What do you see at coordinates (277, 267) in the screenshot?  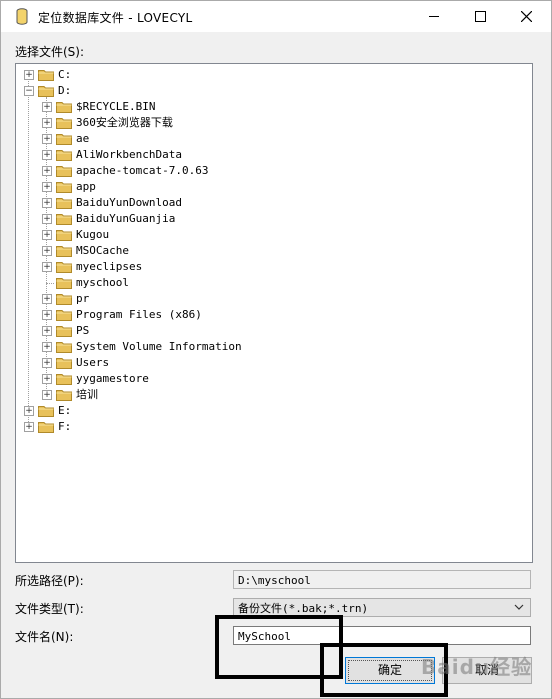 I see `tree-folder-item: + myeclipses` at bounding box center [277, 267].